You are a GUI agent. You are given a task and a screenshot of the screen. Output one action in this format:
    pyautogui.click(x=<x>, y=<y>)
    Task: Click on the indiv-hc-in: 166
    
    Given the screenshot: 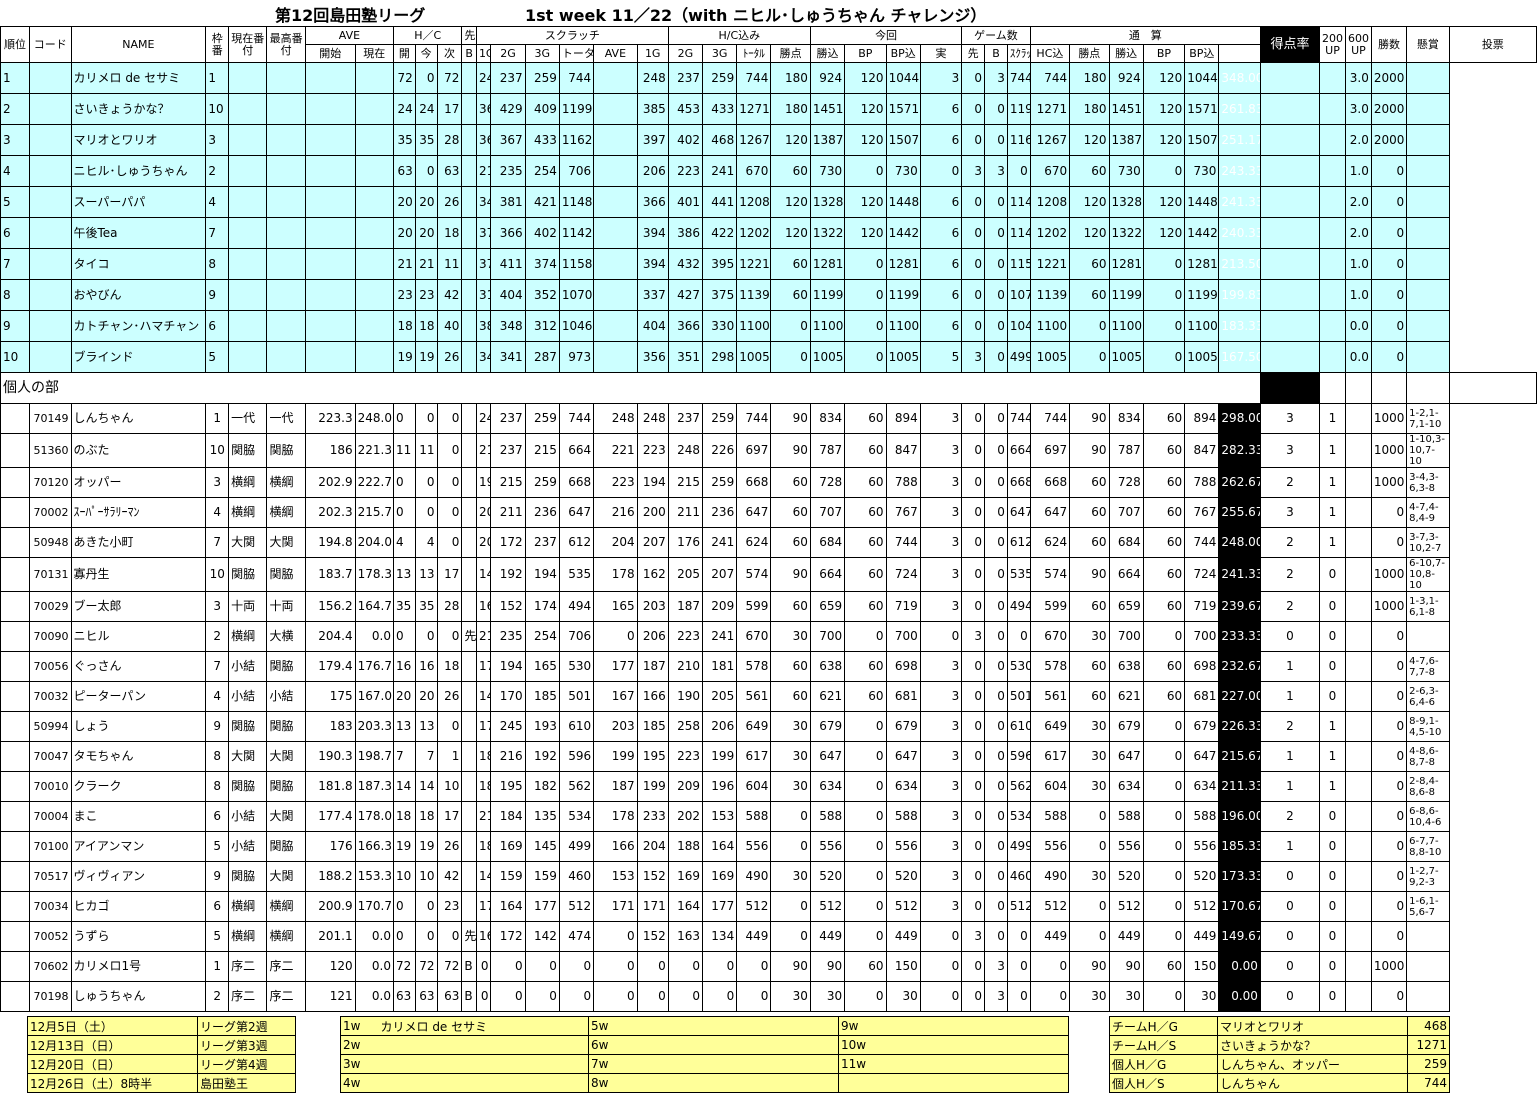 What is the action you would take?
    pyautogui.click(x=652, y=696)
    